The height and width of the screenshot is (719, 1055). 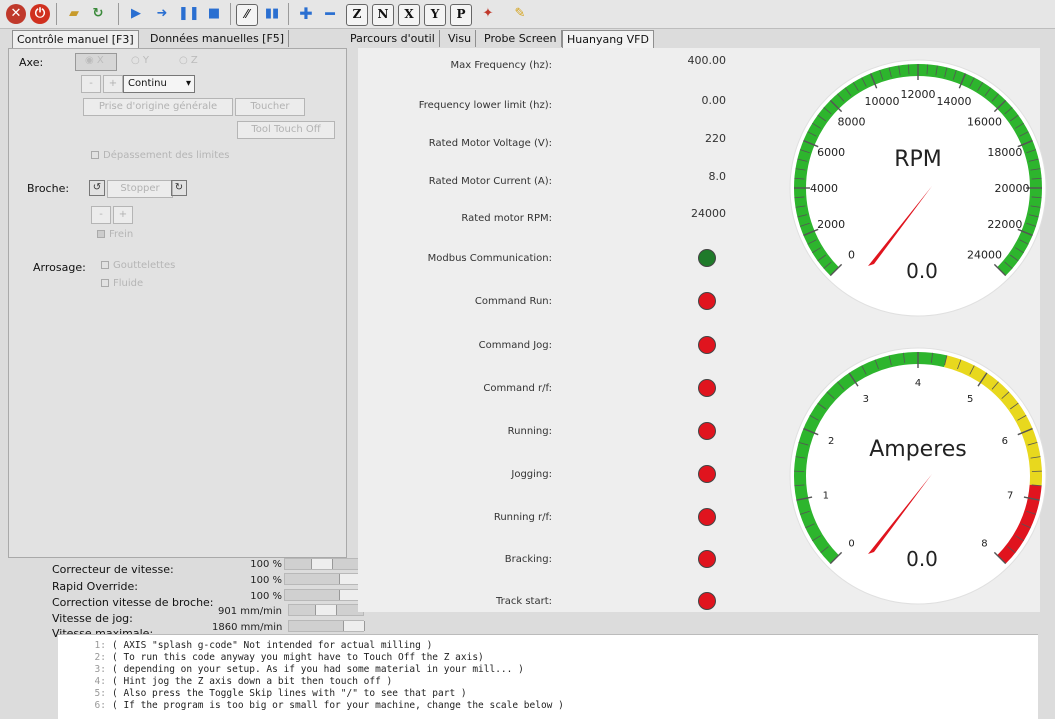 I want to click on gauge-title: Amperes, so click(x=918, y=449).